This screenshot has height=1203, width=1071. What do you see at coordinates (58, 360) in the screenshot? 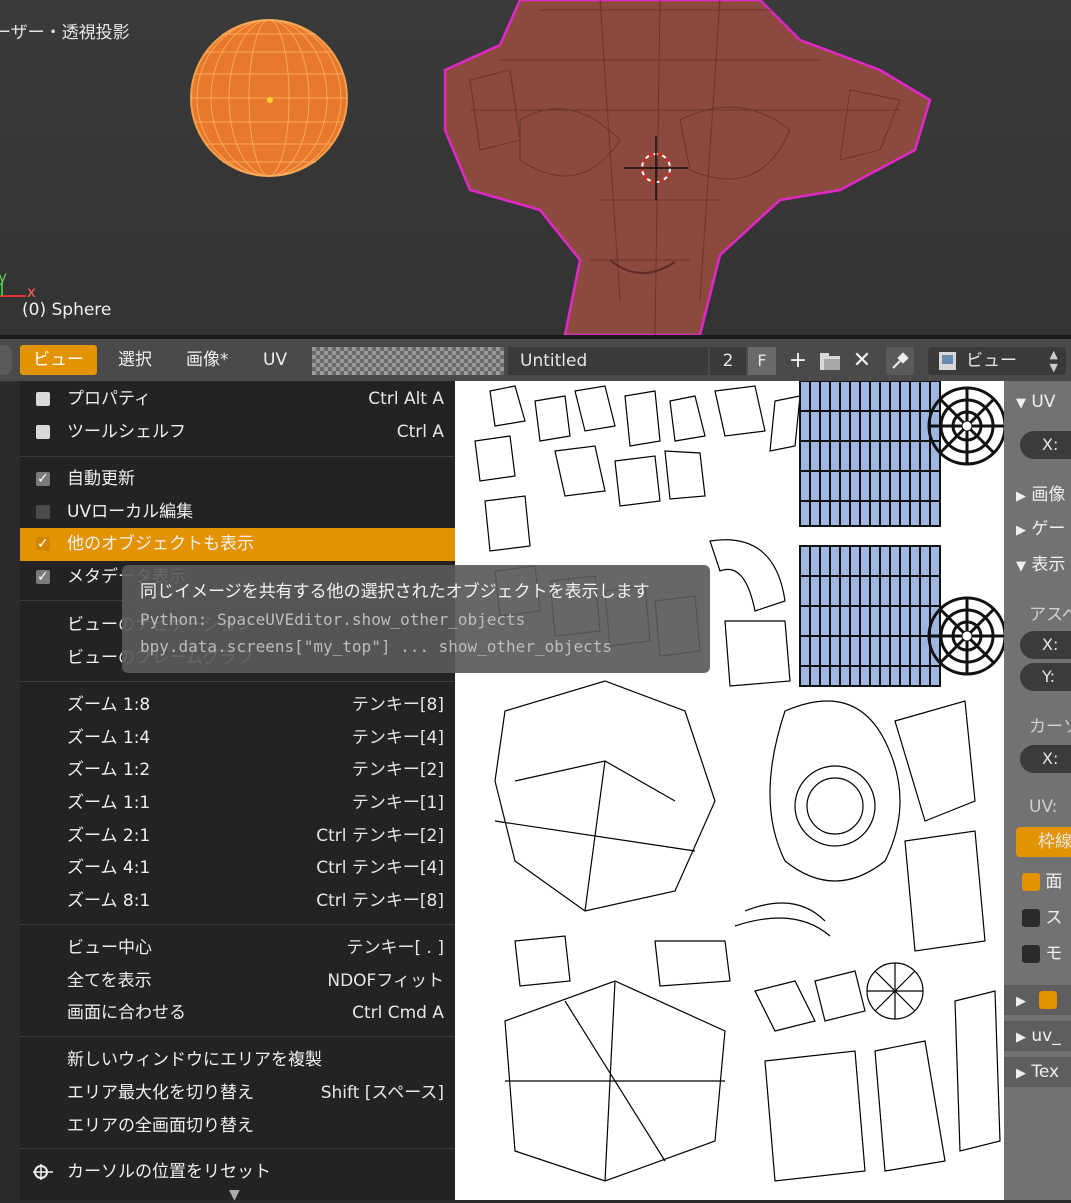
I see `menu-view: ビュー` at bounding box center [58, 360].